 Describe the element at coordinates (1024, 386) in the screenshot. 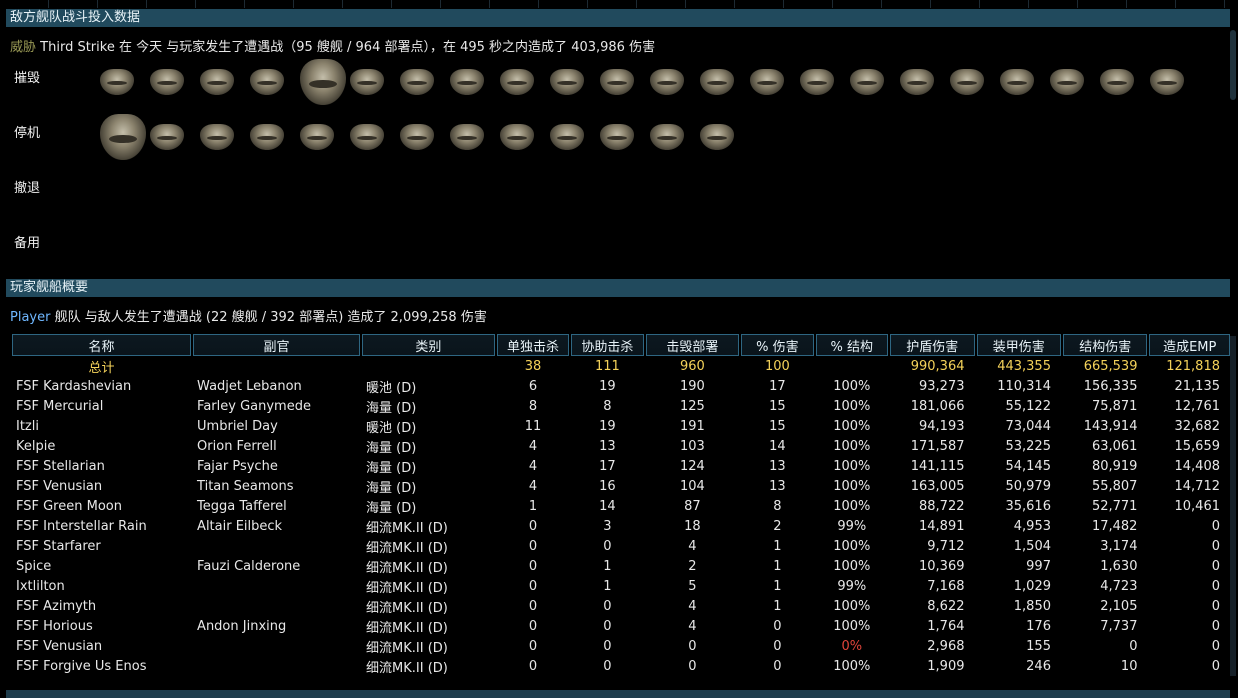

I see `cell-armor: 110,314` at that location.